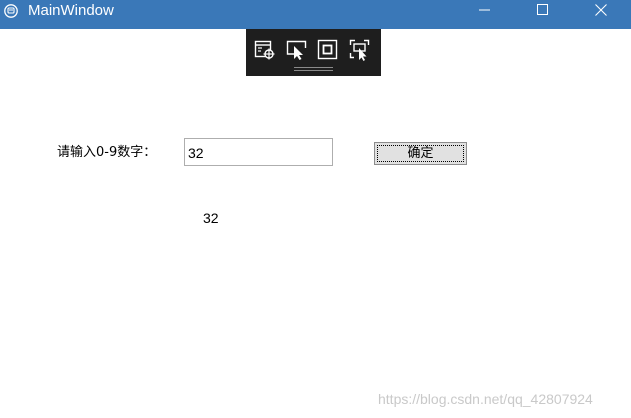 Image resolution: width=631 pixels, height=418 pixels. I want to click on close-icon, so click(601, 10).